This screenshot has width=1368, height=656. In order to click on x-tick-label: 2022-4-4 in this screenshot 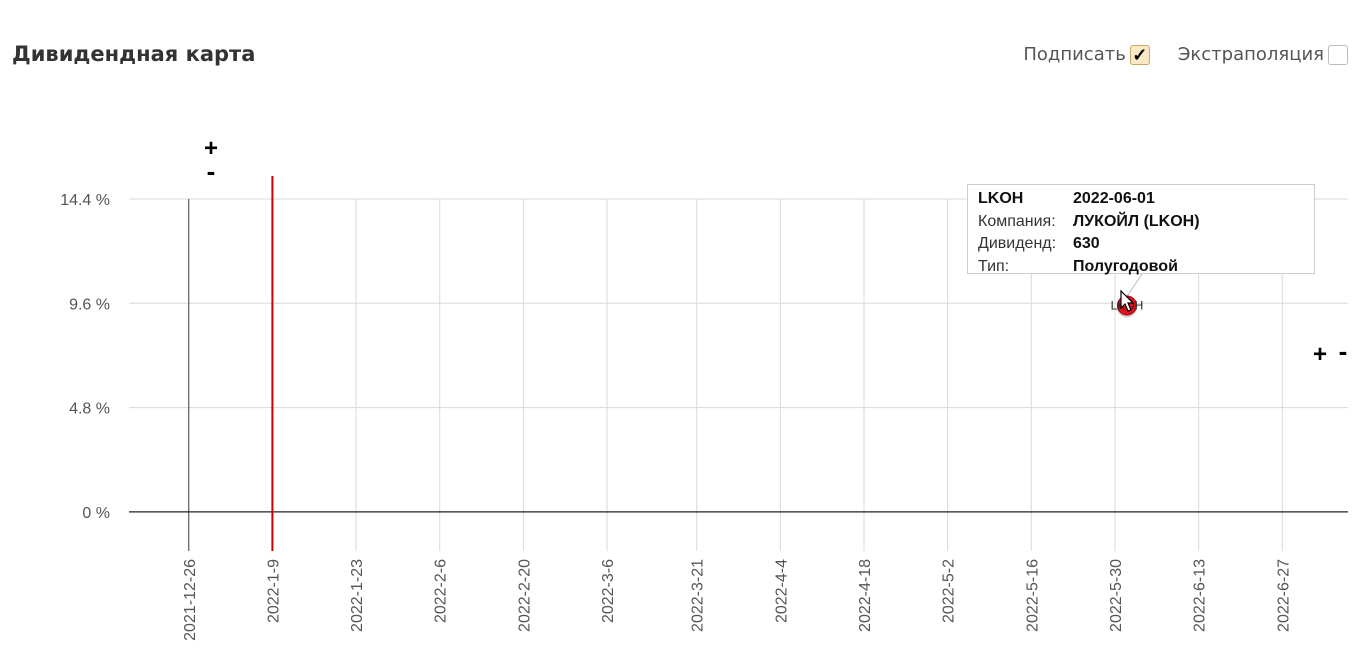, I will do `click(781, 591)`.